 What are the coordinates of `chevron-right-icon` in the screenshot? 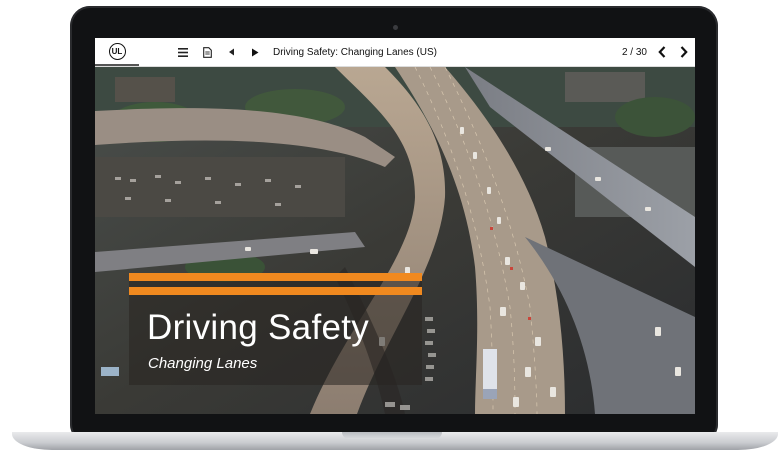 It's located at (684, 52).